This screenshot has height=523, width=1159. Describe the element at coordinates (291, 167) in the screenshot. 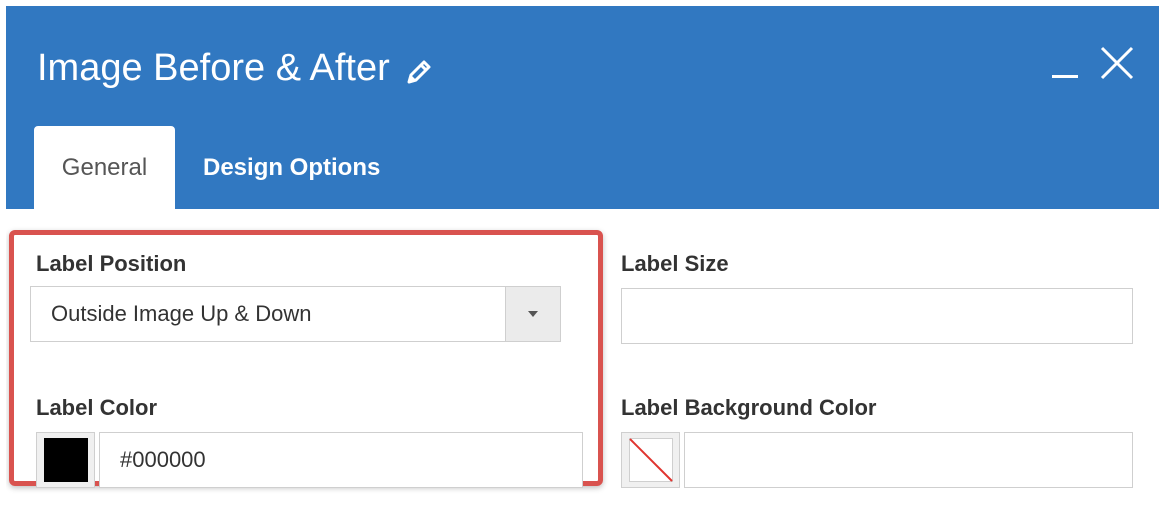

I see `tab-design-options: Design Options` at that location.